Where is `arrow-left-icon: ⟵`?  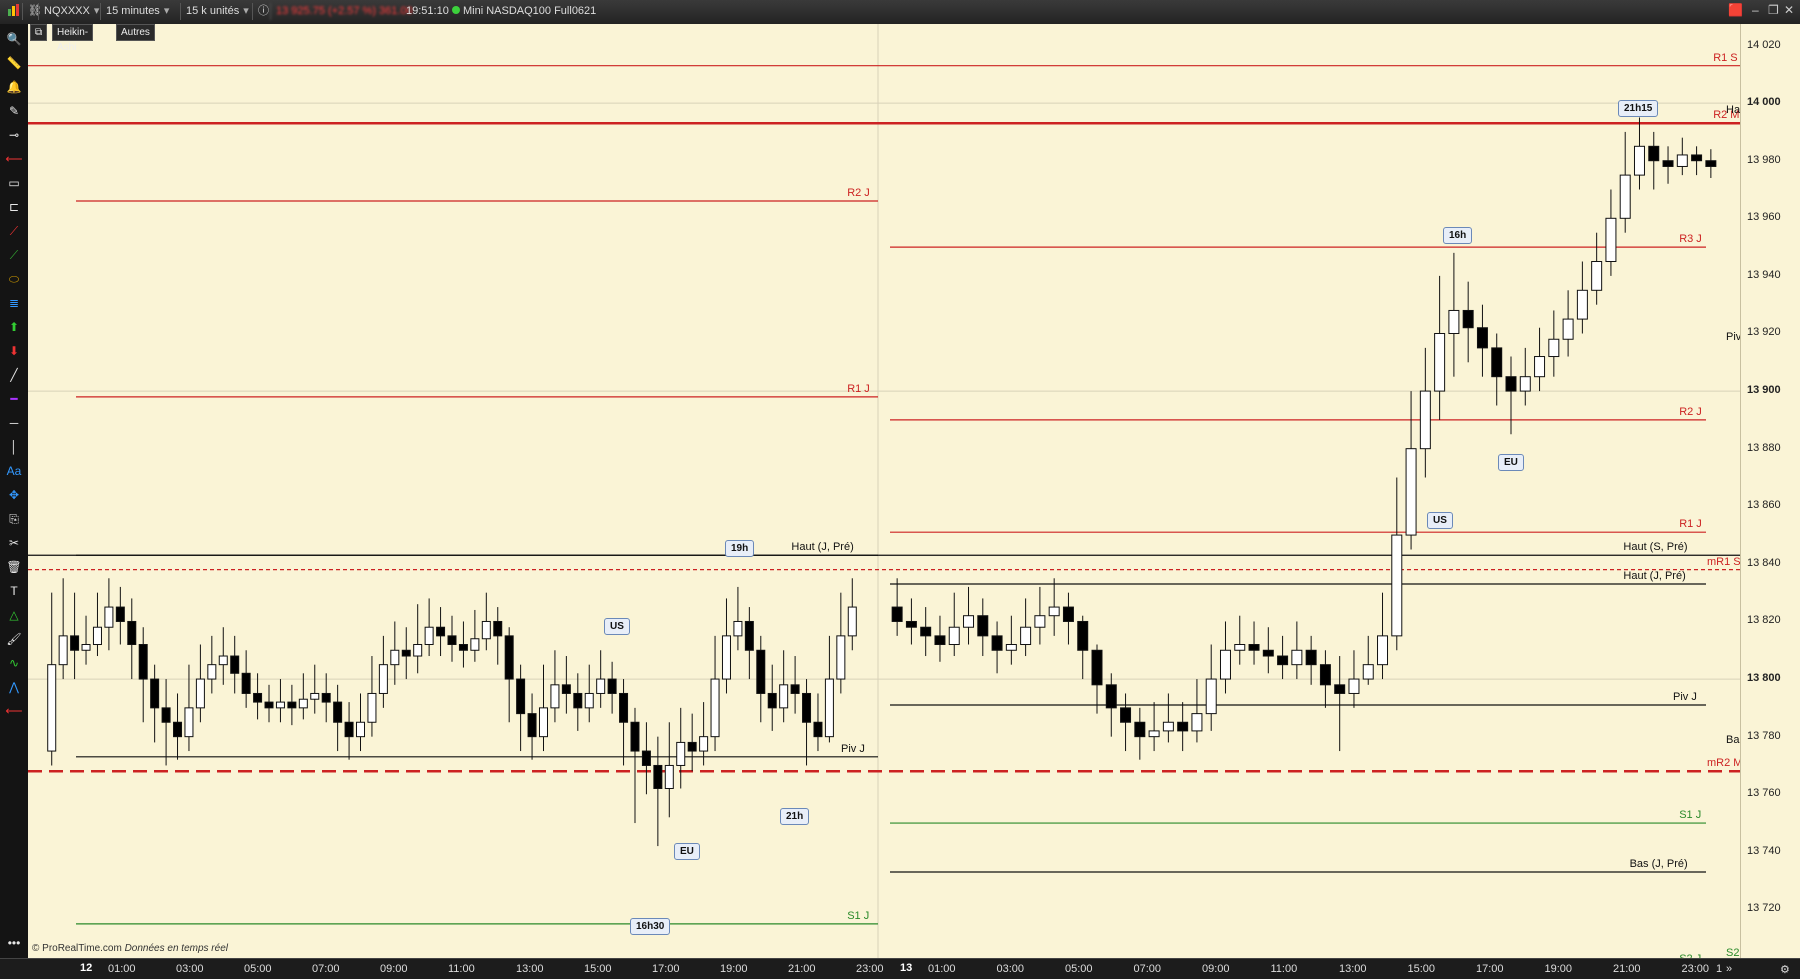 arrow-left-icon: ⟵ is located at coordinates (14, 711).